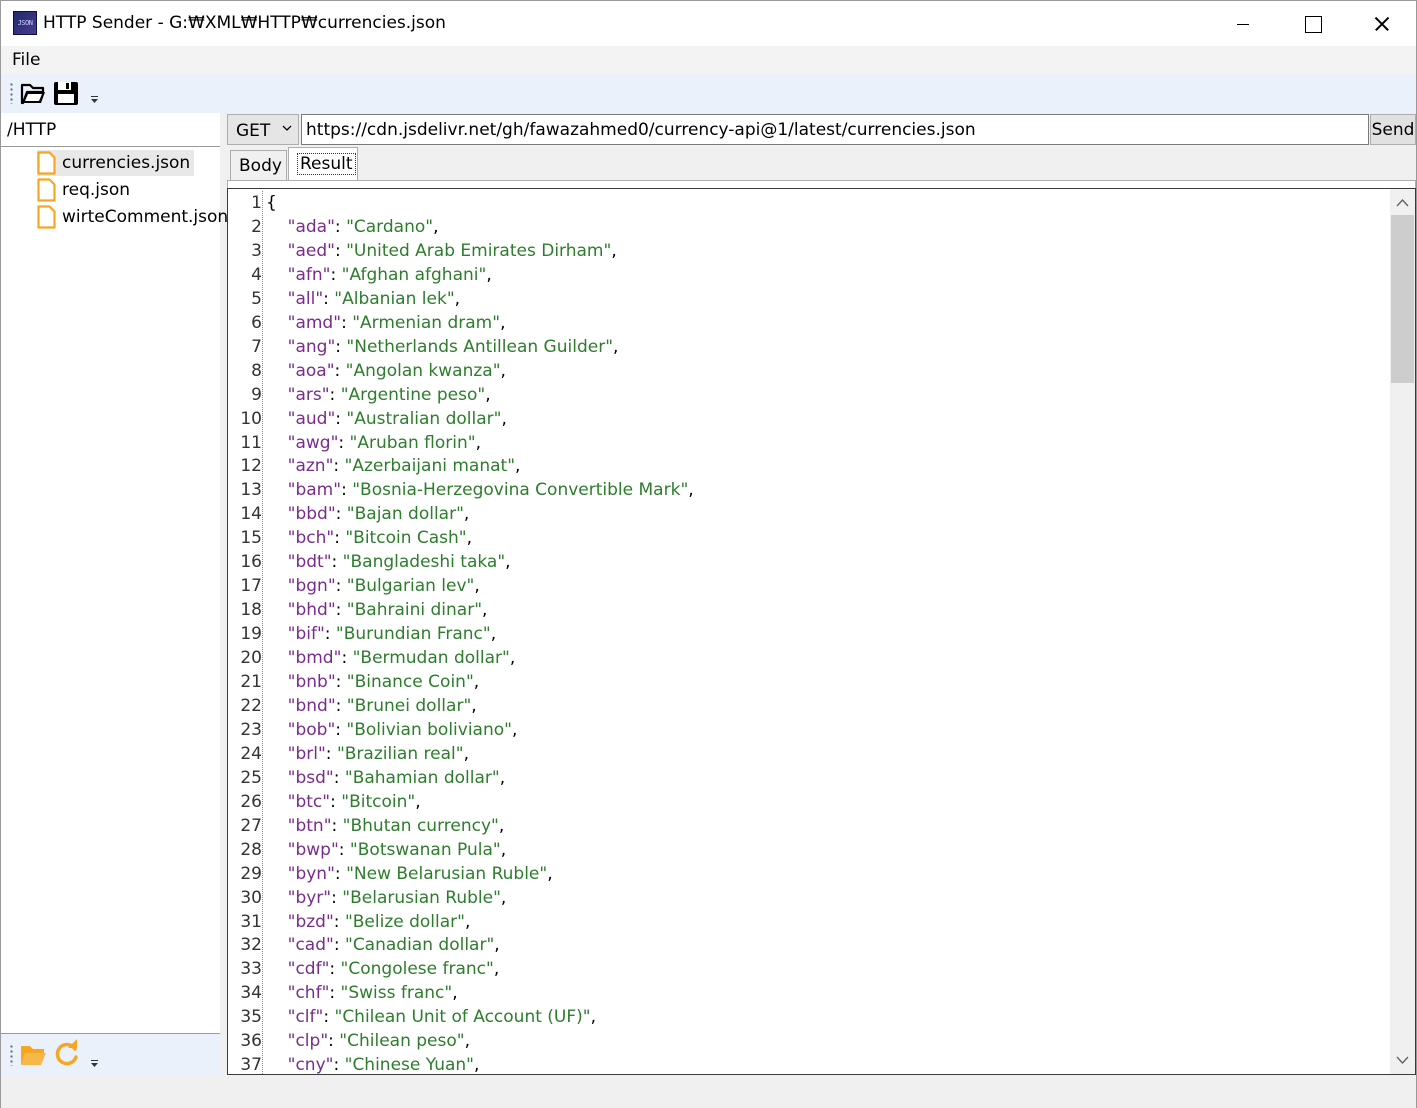 This screenshot has width=1417, height=1108. Describe the element at coordinates (251, 969) in the screenshot. I see `line-number: 33` at that location.